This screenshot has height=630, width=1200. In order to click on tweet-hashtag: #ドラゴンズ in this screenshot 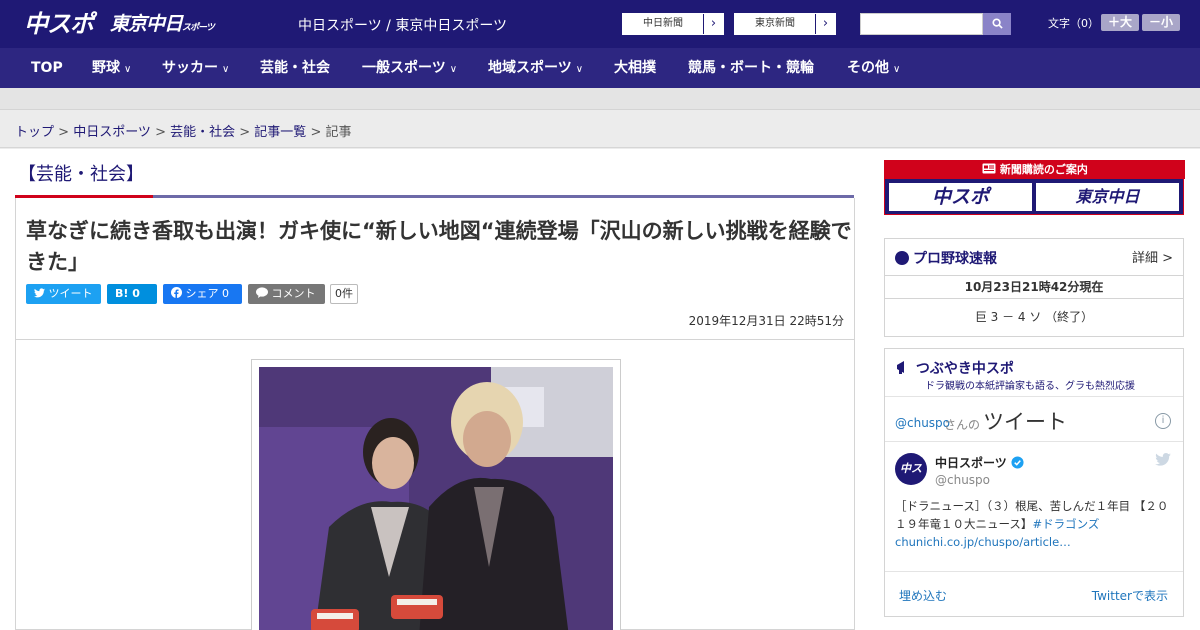, I will do `click(1065, 524)`.